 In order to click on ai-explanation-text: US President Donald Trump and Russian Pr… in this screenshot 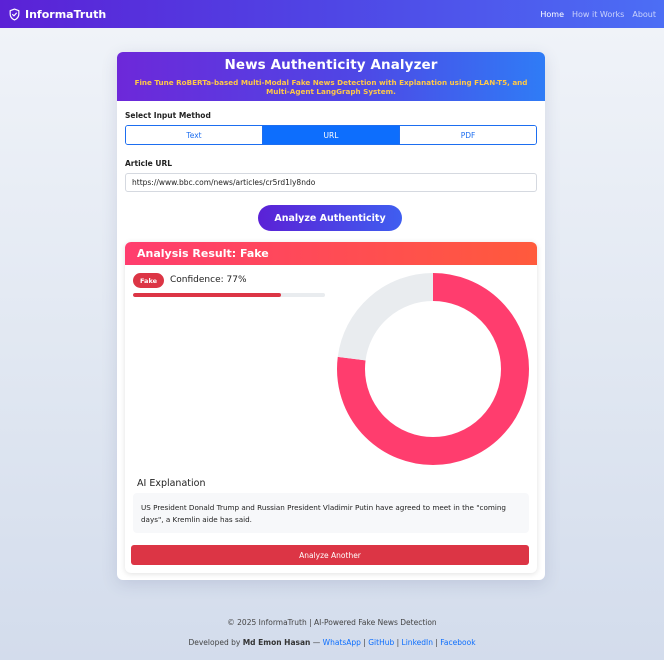, I will do `click(331, 513)`.